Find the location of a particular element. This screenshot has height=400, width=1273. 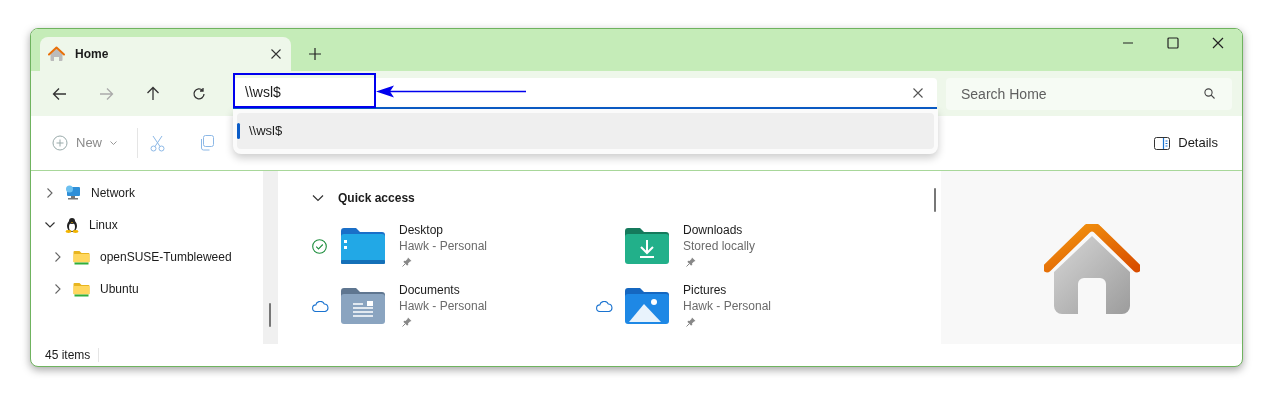

item-name: Documents is located at coordinates (443, 290).